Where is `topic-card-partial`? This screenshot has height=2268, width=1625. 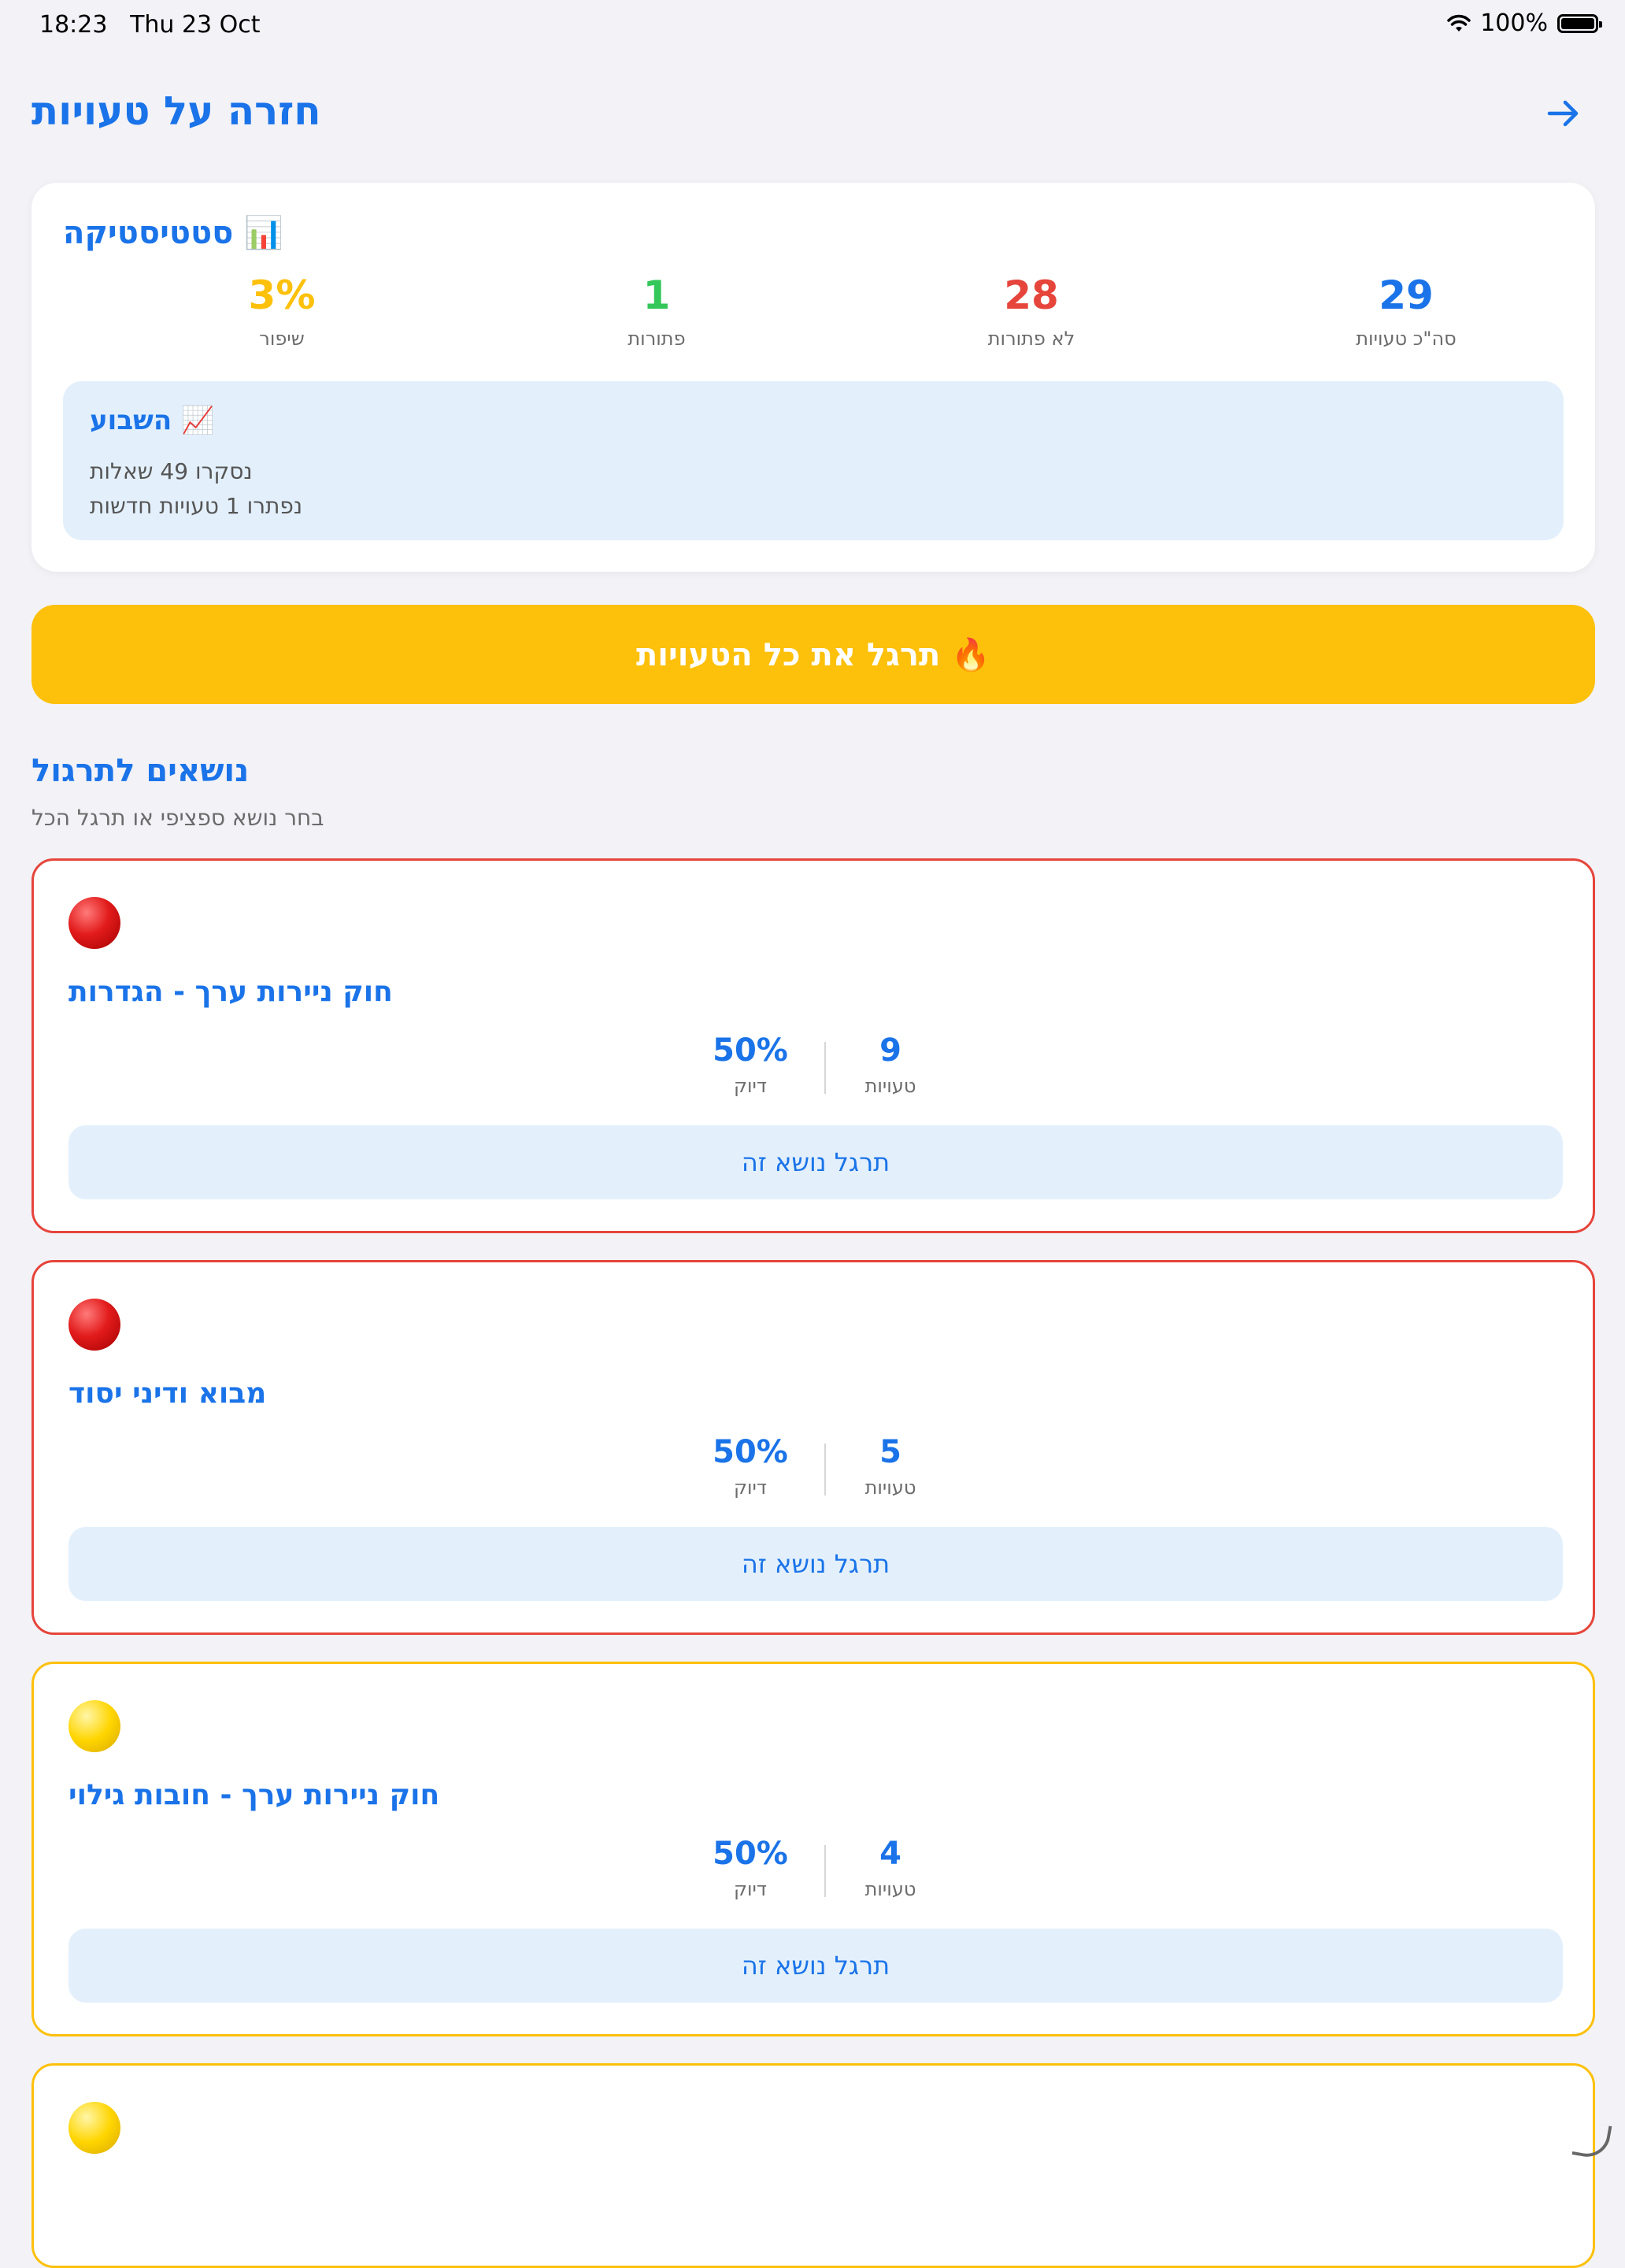 topic-card-partial is located at coordinates (813, 2165).